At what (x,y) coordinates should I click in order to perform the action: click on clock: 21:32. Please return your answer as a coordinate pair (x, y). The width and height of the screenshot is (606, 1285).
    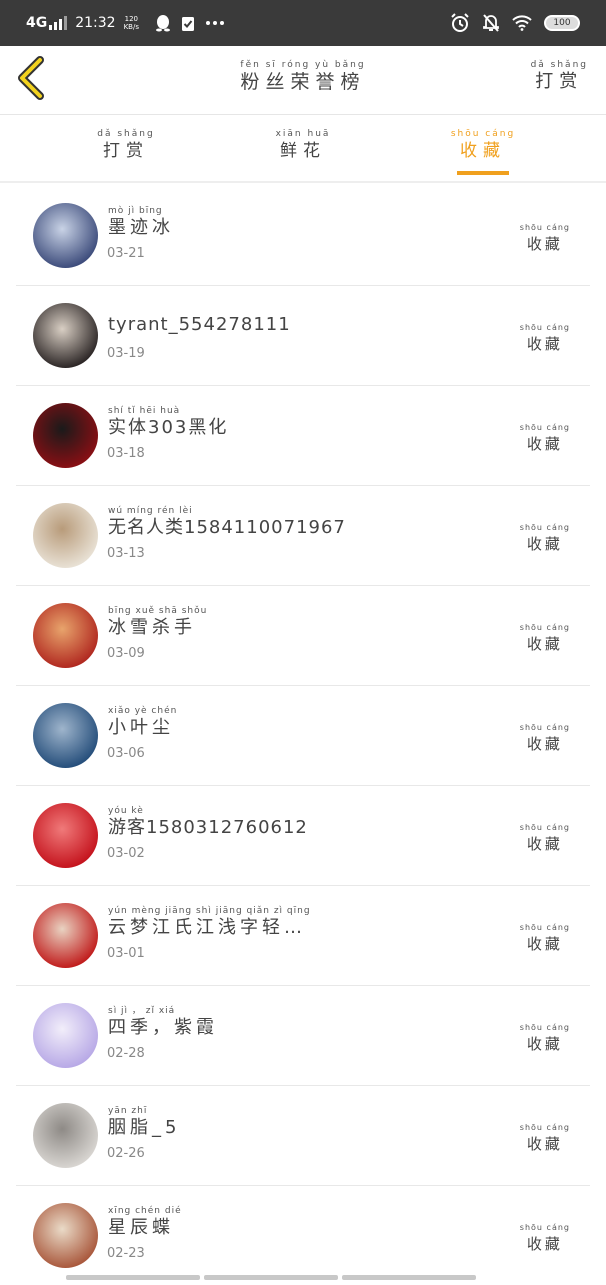
    Looking at the image, I should click on (95, 23).